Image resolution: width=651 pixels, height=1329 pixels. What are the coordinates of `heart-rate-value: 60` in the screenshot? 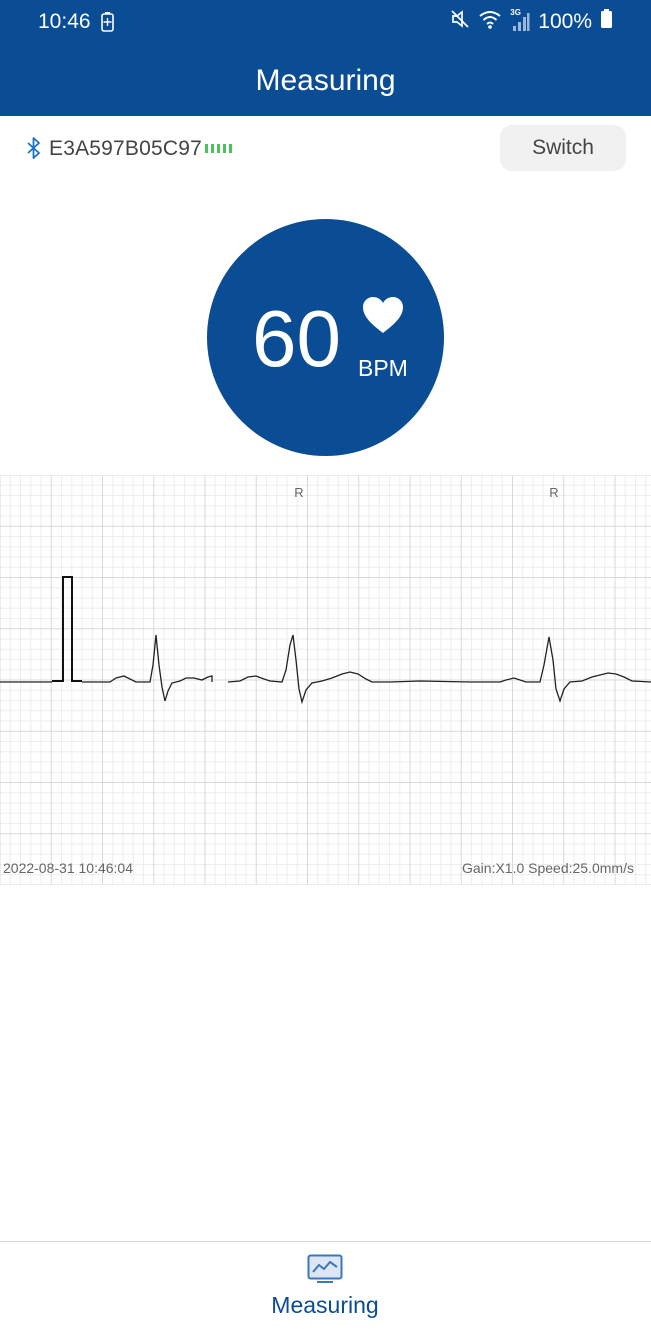 It's located at (296, 338).